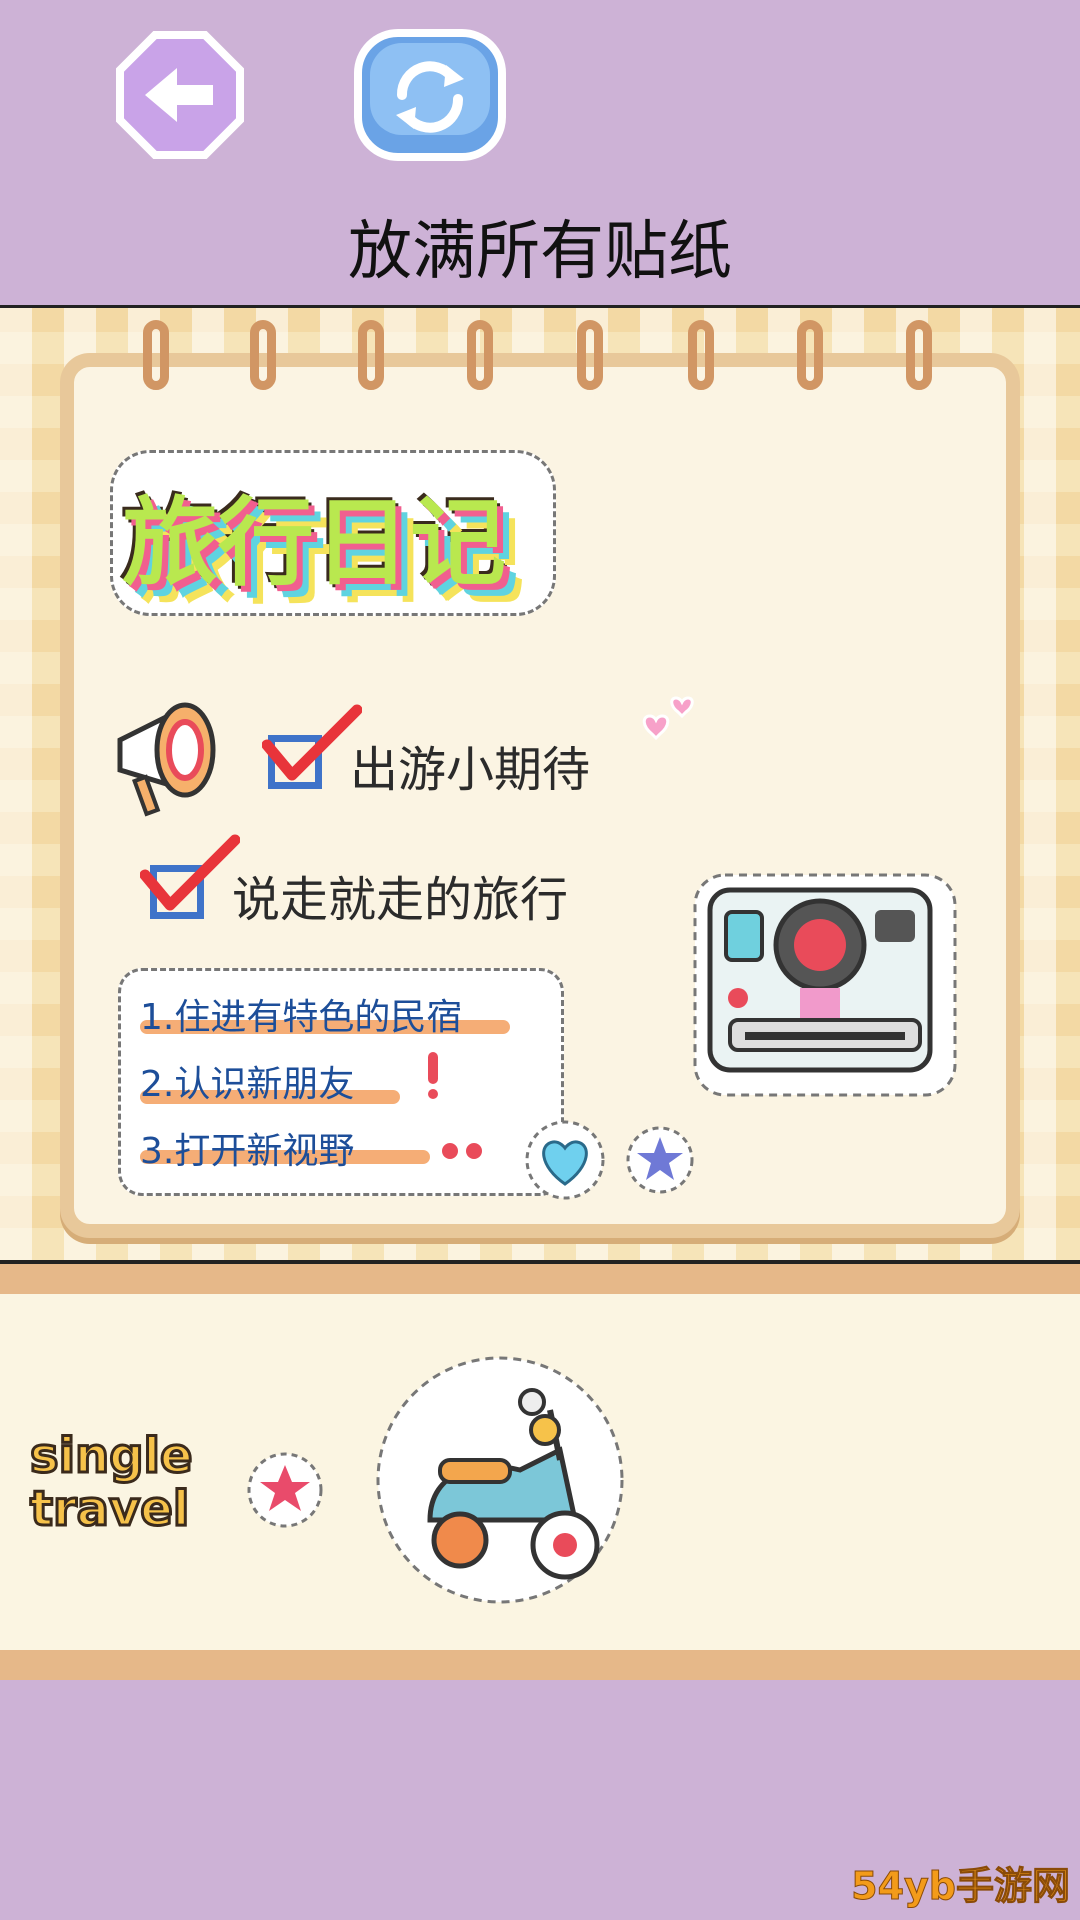 The width and height of the screenshot is (1080, 1920). What do you see at coordinates (470, 770) in the screenshot?
I see `check-item-label: 出游小期待` at bounding box center [470, 770].